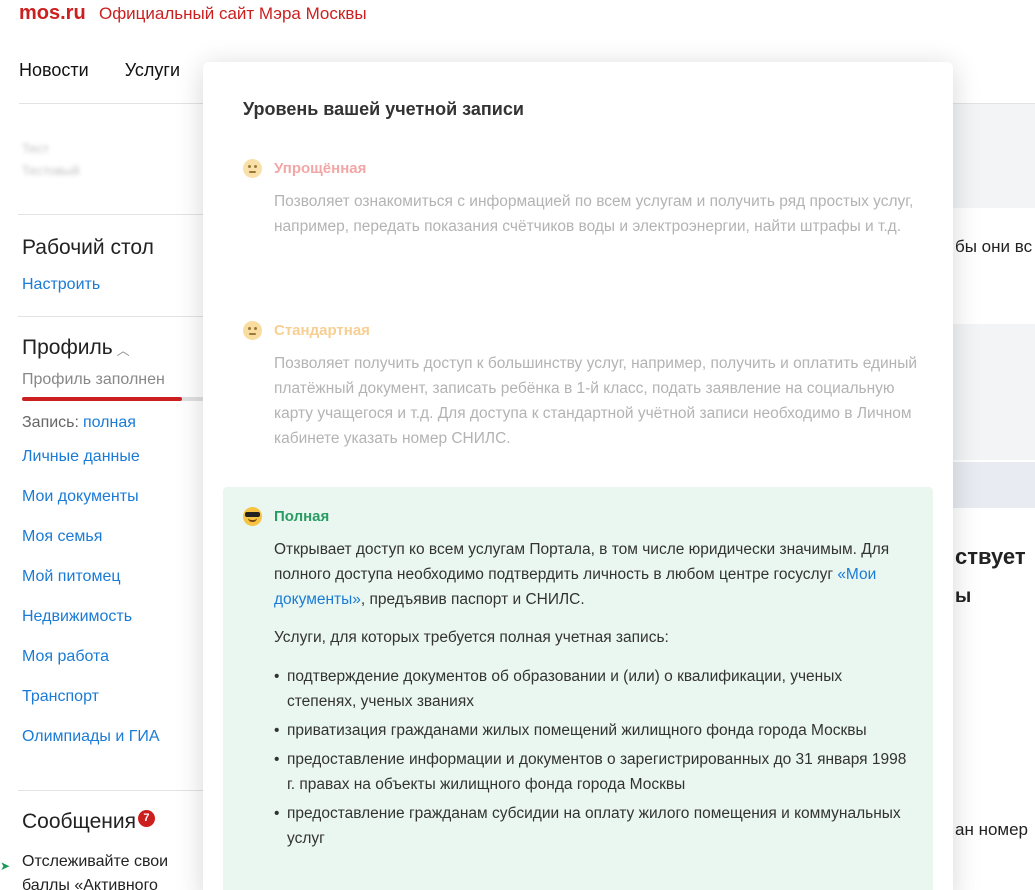 Image resolution: width=1035 pixels, height=890 pixels. I want to click on profile-header: Профиль ︿, so click(113, 348).